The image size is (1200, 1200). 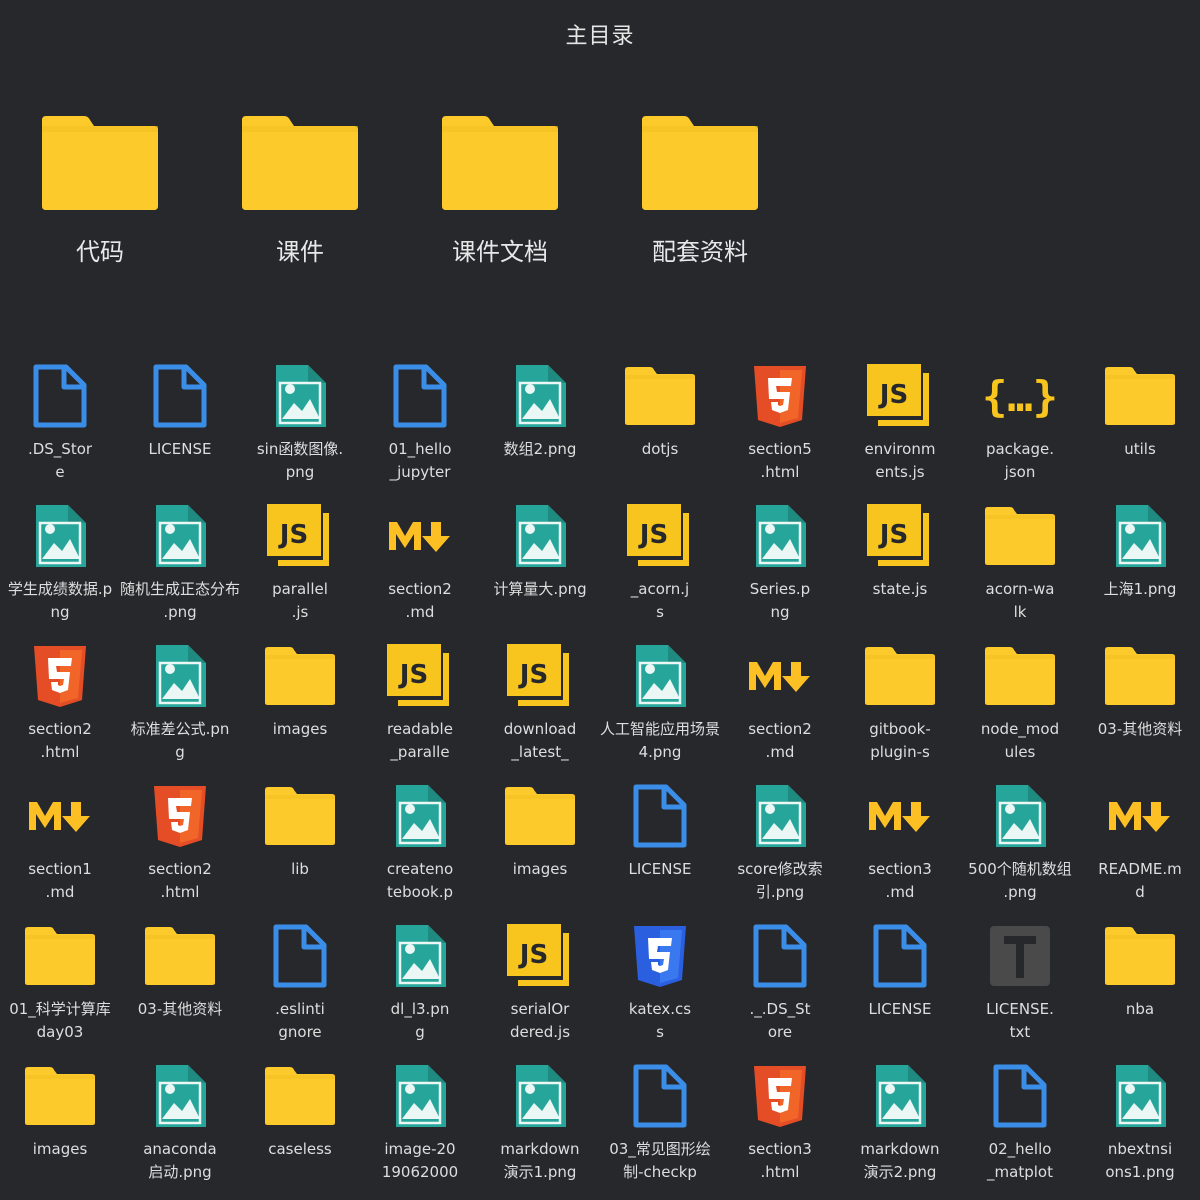 I want to click on file-item: markdown 演示1.png, so click(x=540, y=1122).